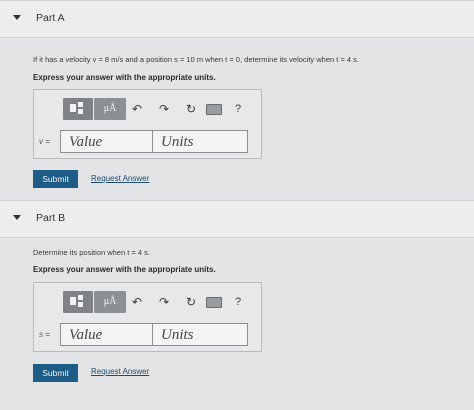 This screenshot has height=410, width=474. Describe the element at coordinates (147, 124) in the screenshot. I see `part-a-answer-panel: μÅ ↶ ↷ ↻ ? v = Value Units` at that location.